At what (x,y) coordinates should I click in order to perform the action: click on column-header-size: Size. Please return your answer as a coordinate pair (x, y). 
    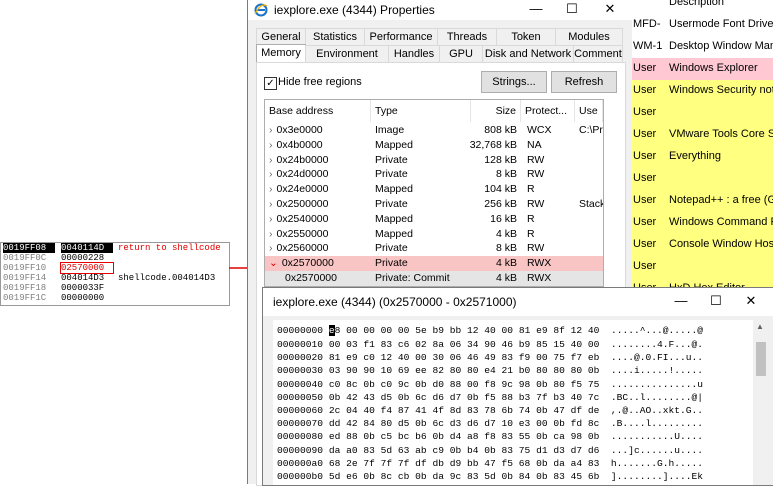
    Looking at the image, I should click on (496, 111).